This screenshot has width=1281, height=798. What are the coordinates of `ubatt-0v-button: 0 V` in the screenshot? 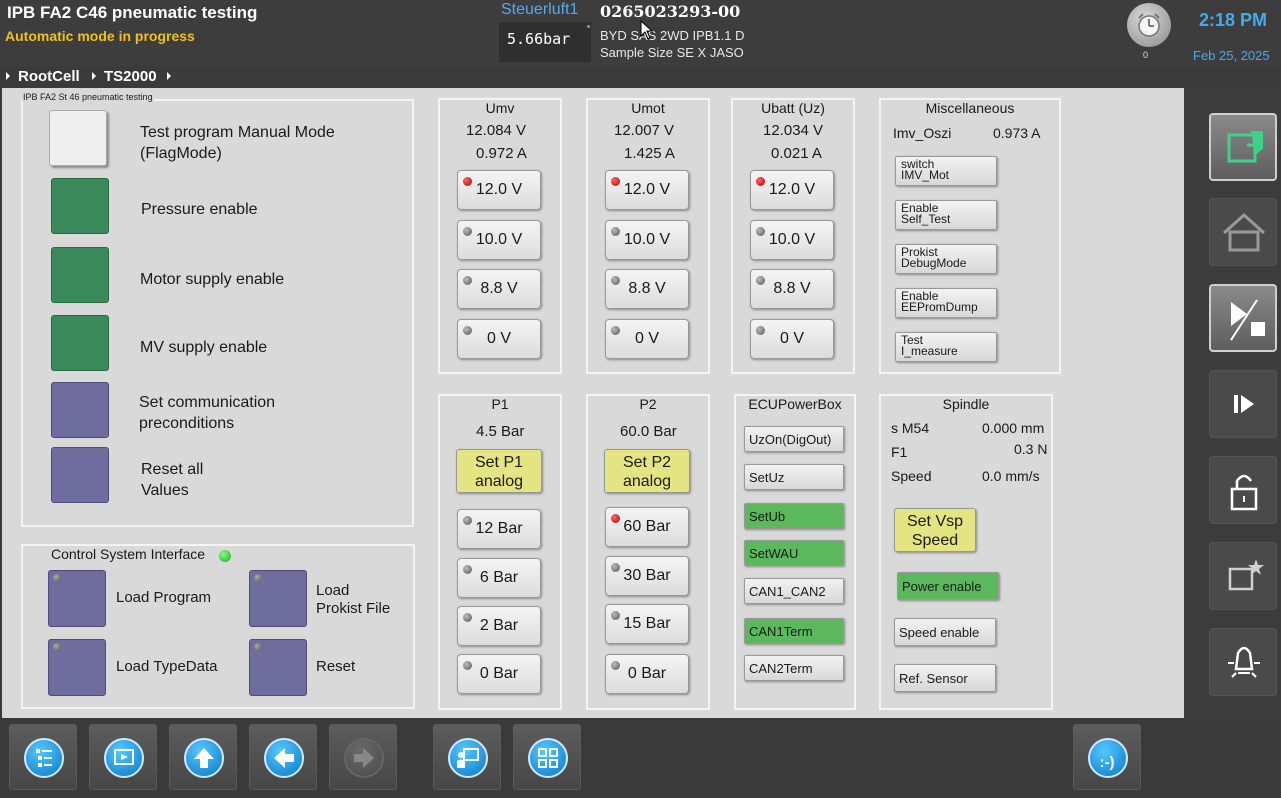 It's located at (792, 339).